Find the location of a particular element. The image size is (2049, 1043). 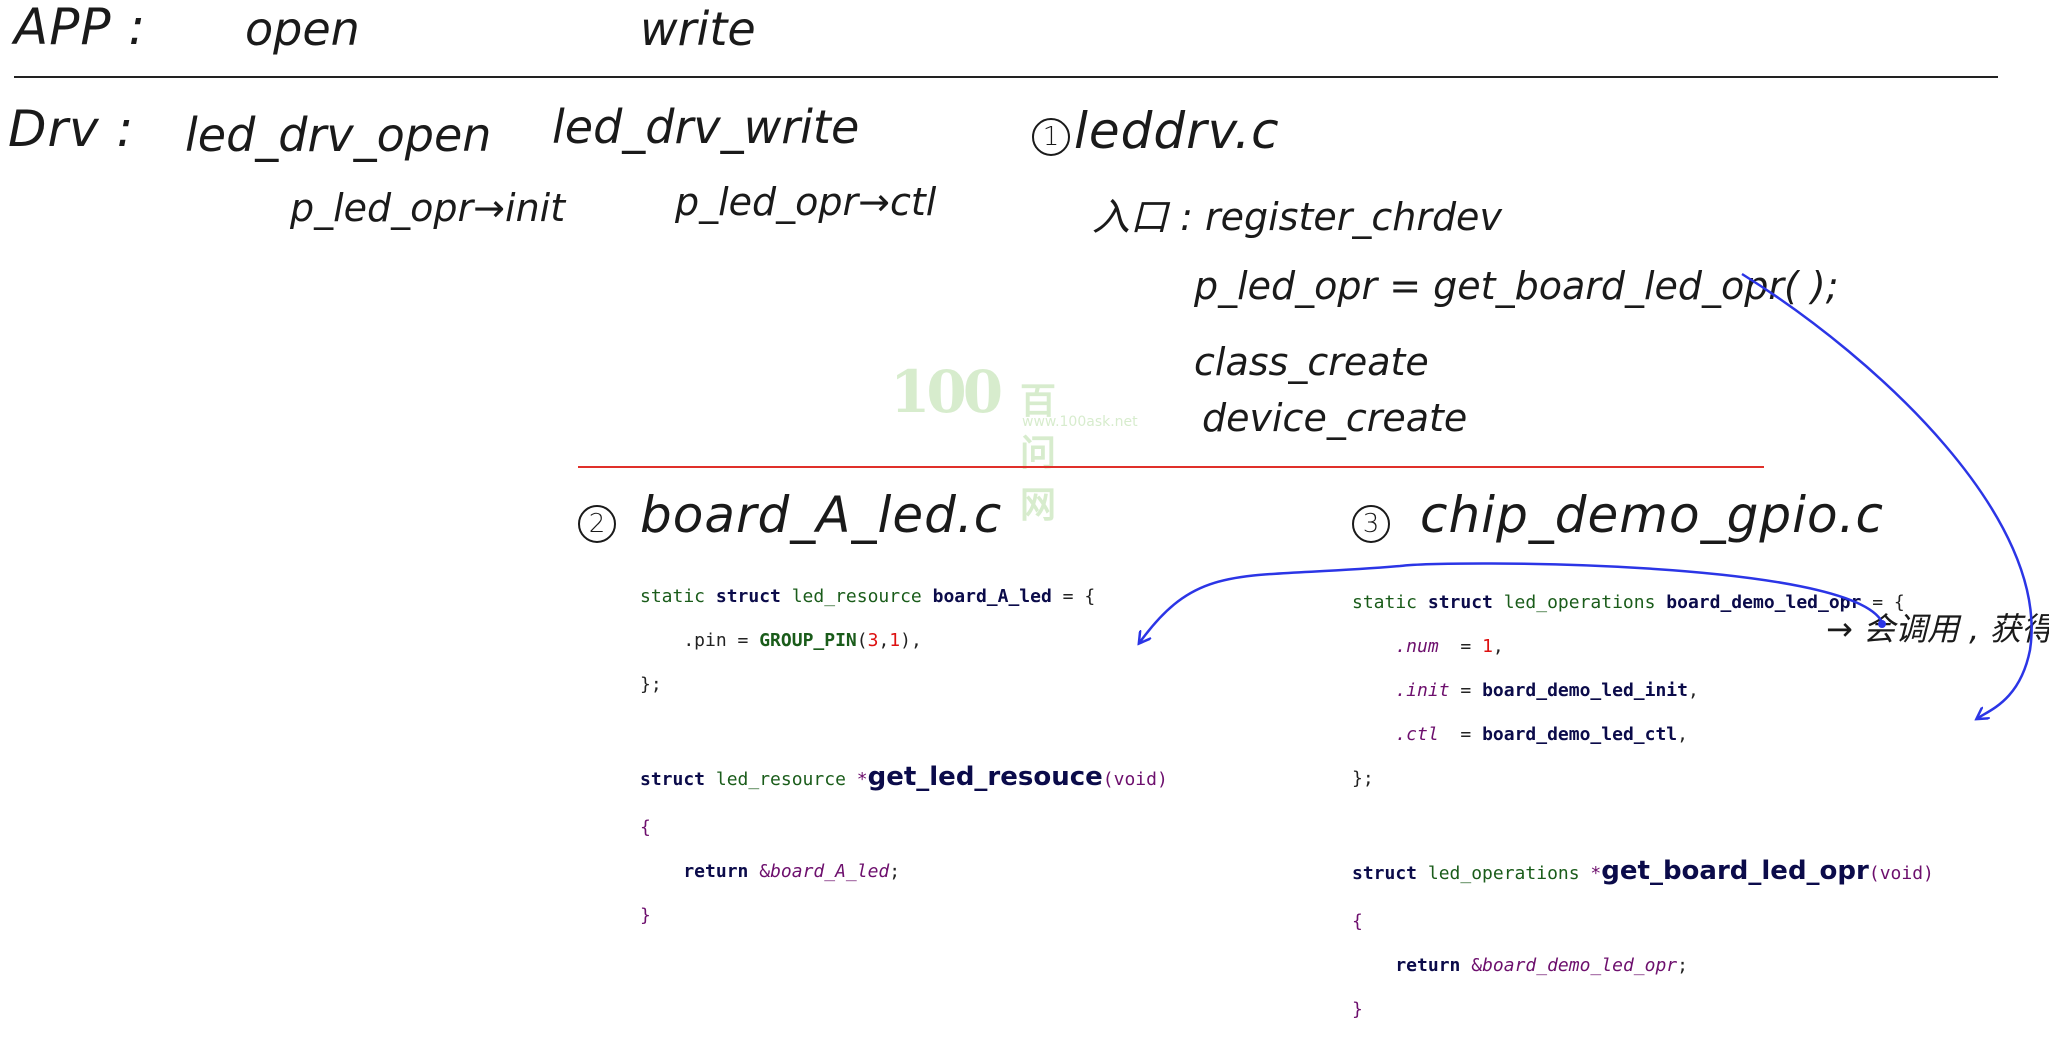

chip-code-line-5: }; is located at coordinates (1363, 778).